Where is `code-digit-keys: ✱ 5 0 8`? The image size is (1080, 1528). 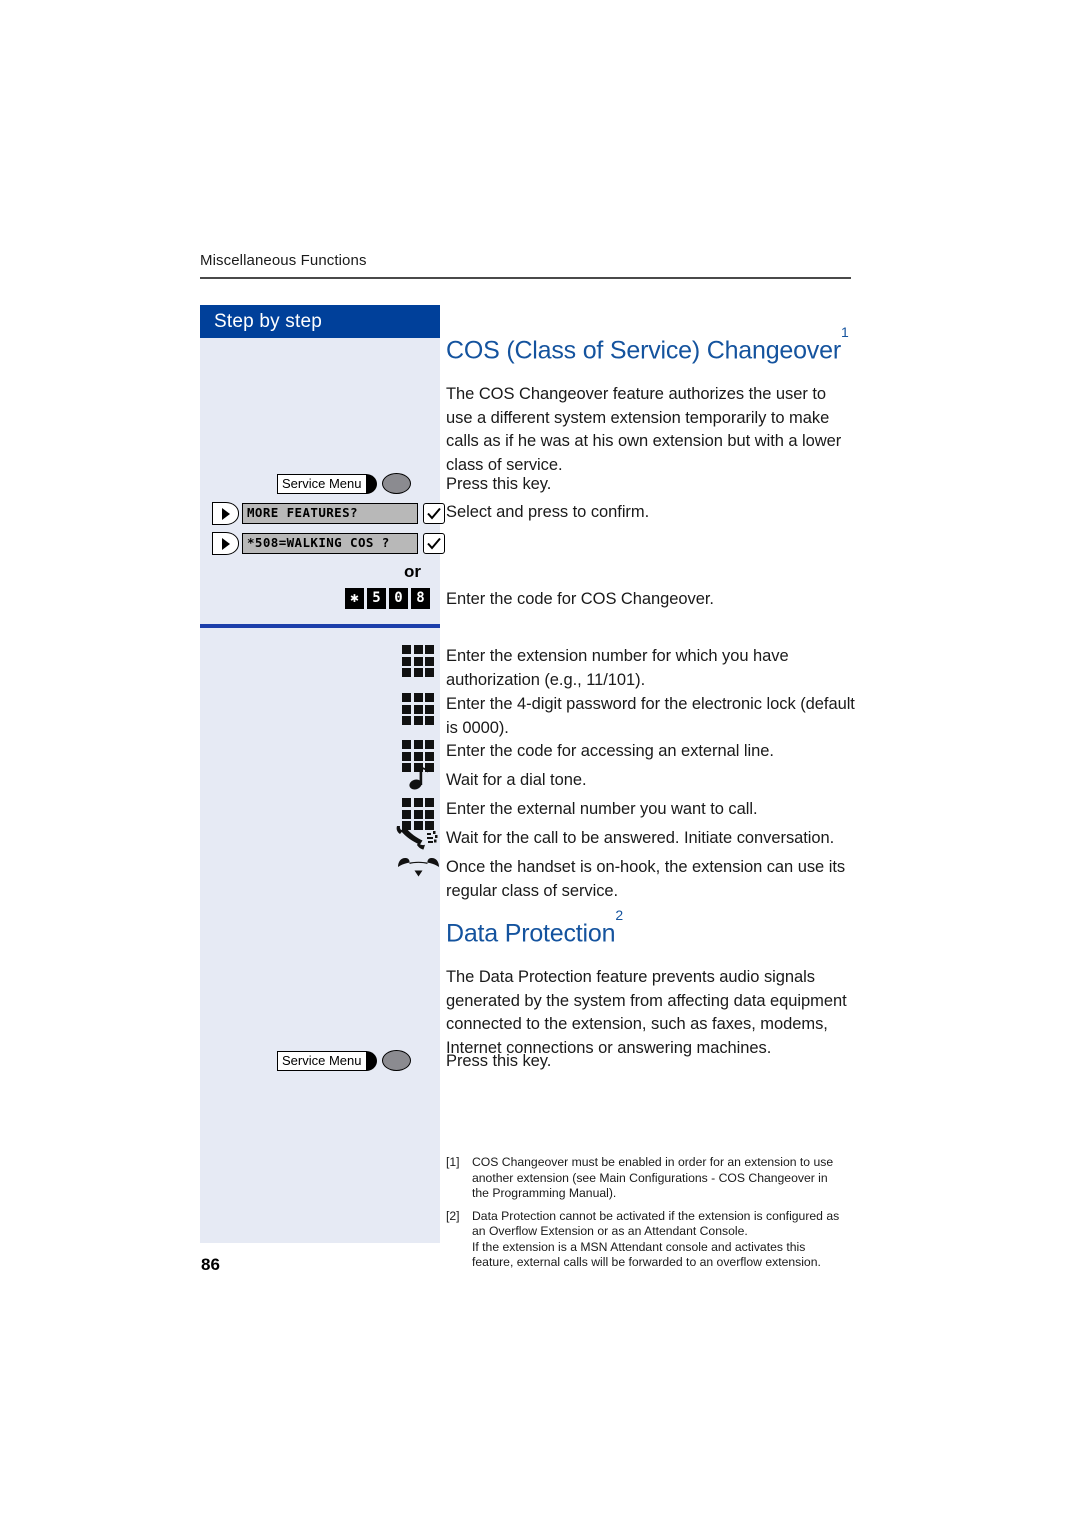
code-digit-keys: ✱ 5 0 8 is located at coordinates (387, 598).